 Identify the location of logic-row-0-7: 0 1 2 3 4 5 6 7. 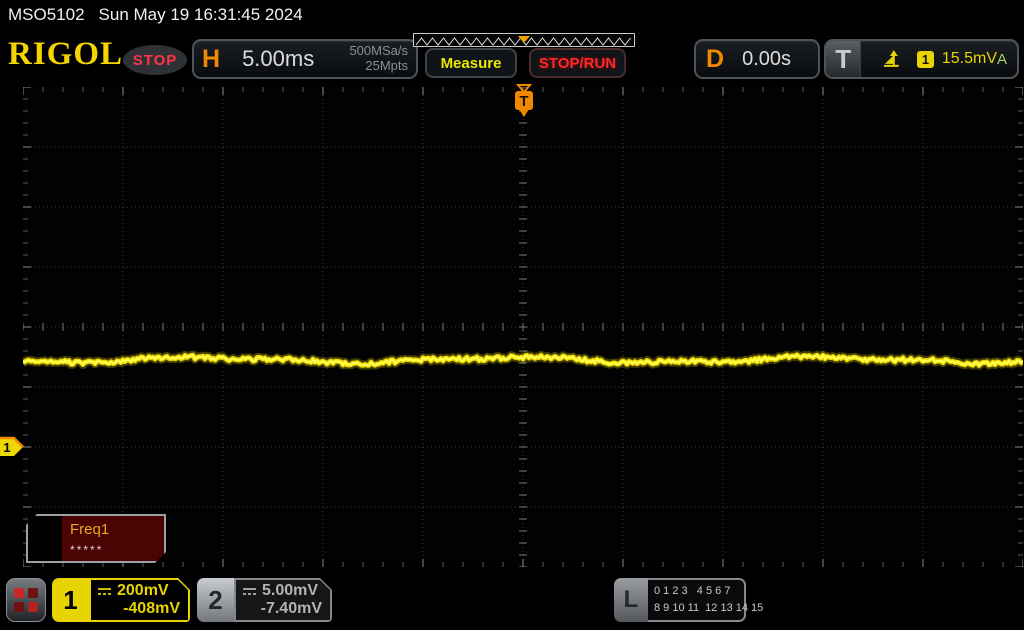
(692, 590).